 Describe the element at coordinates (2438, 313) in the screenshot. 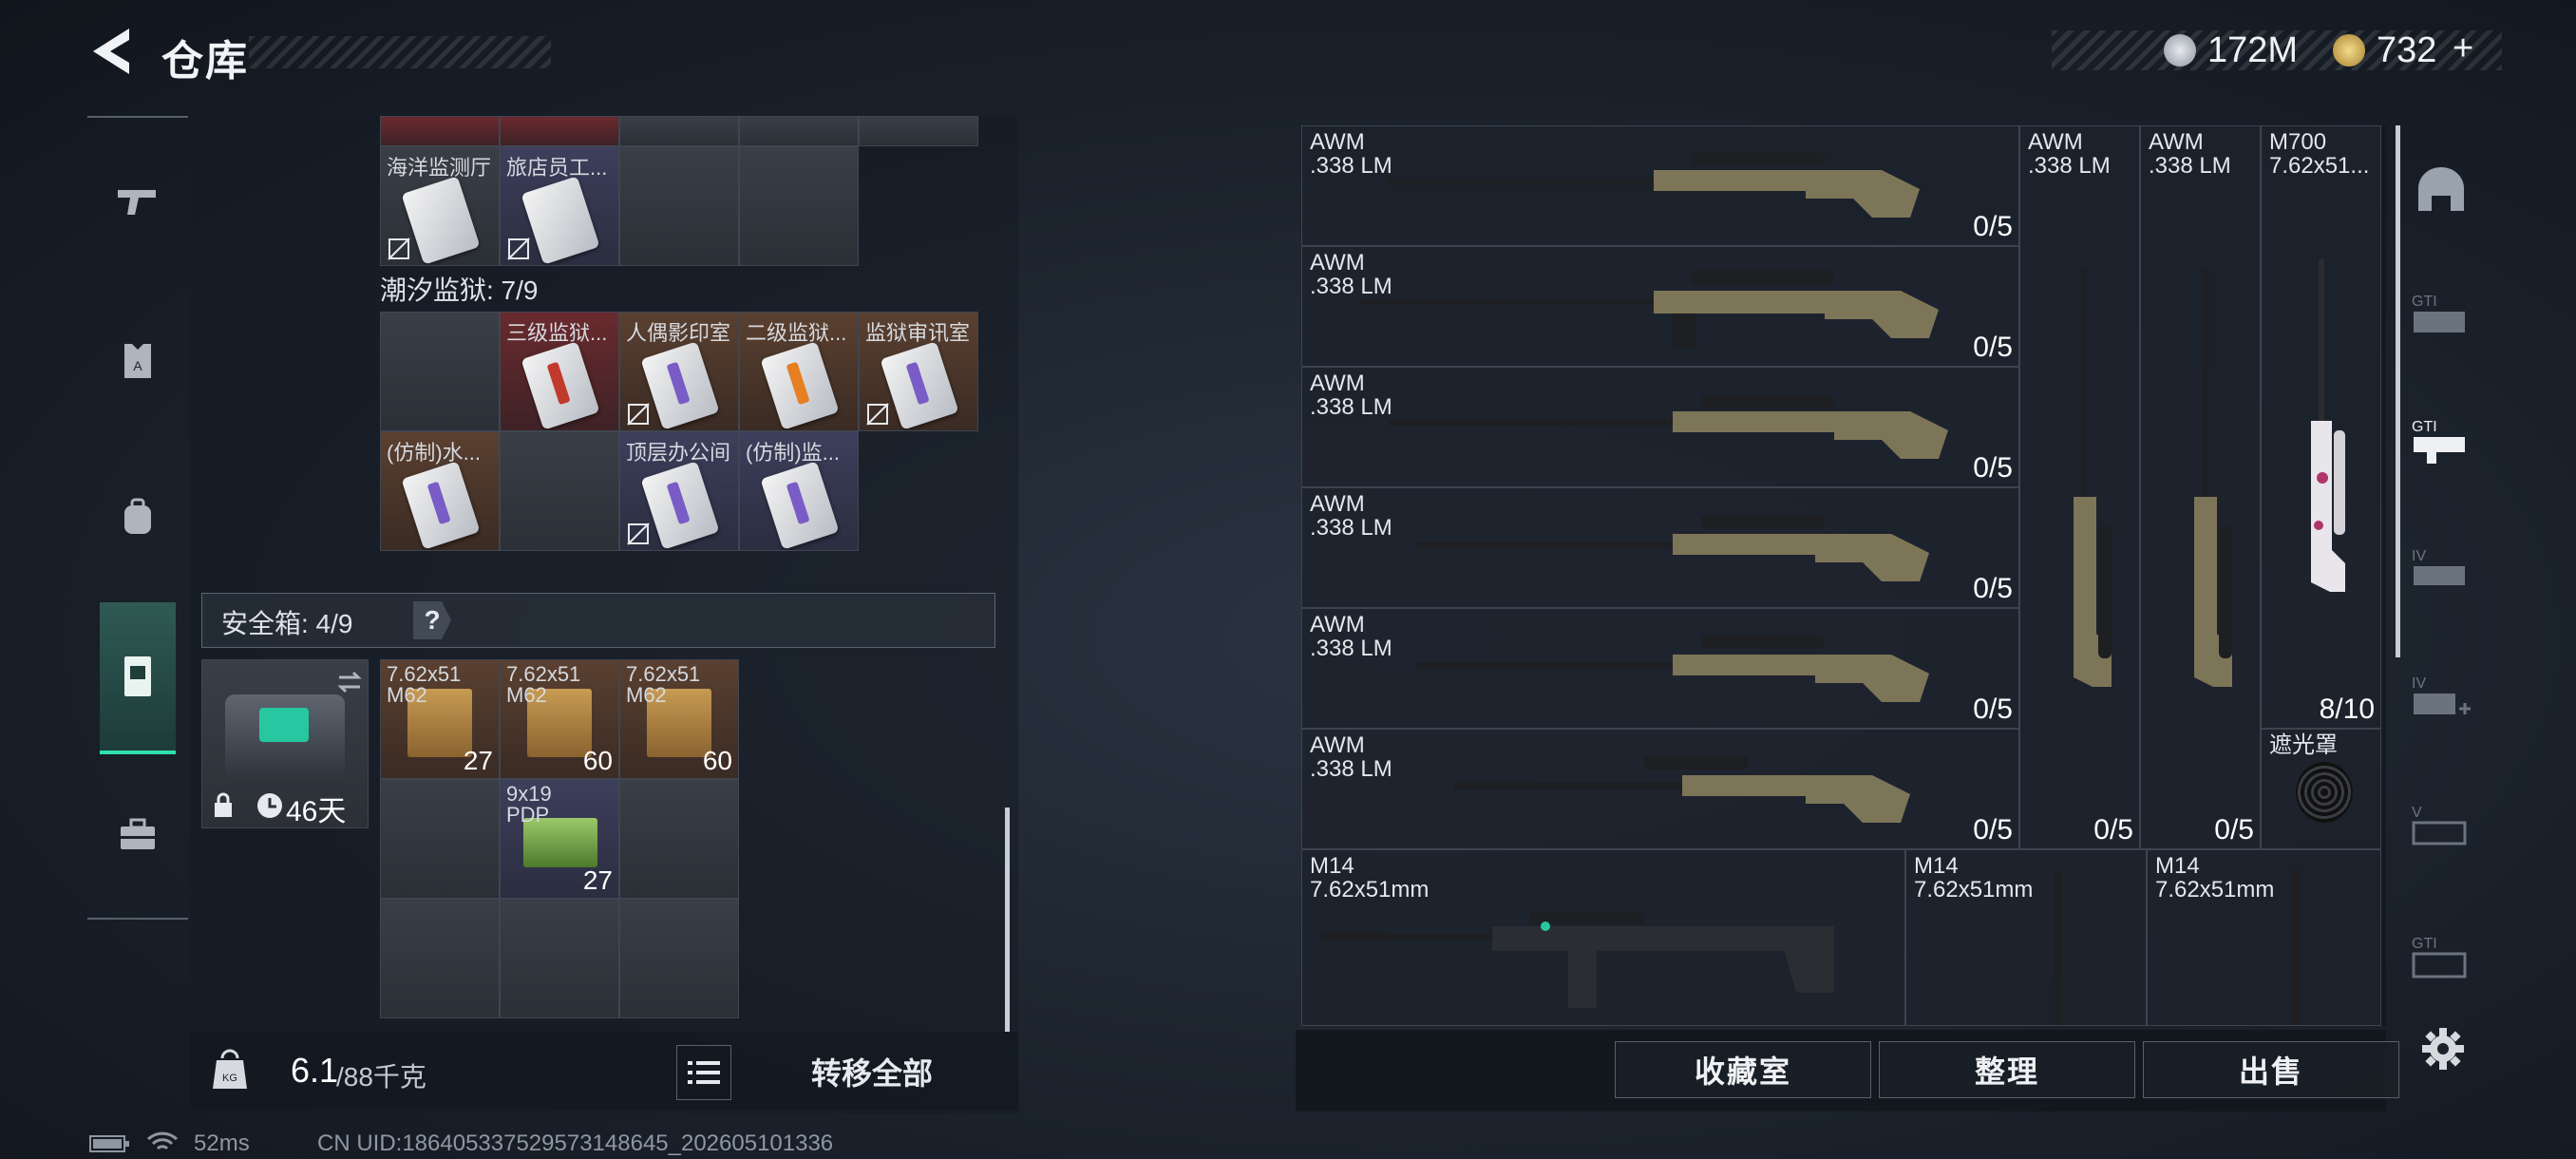

I see `gti-1-icon: GTI` at that location.